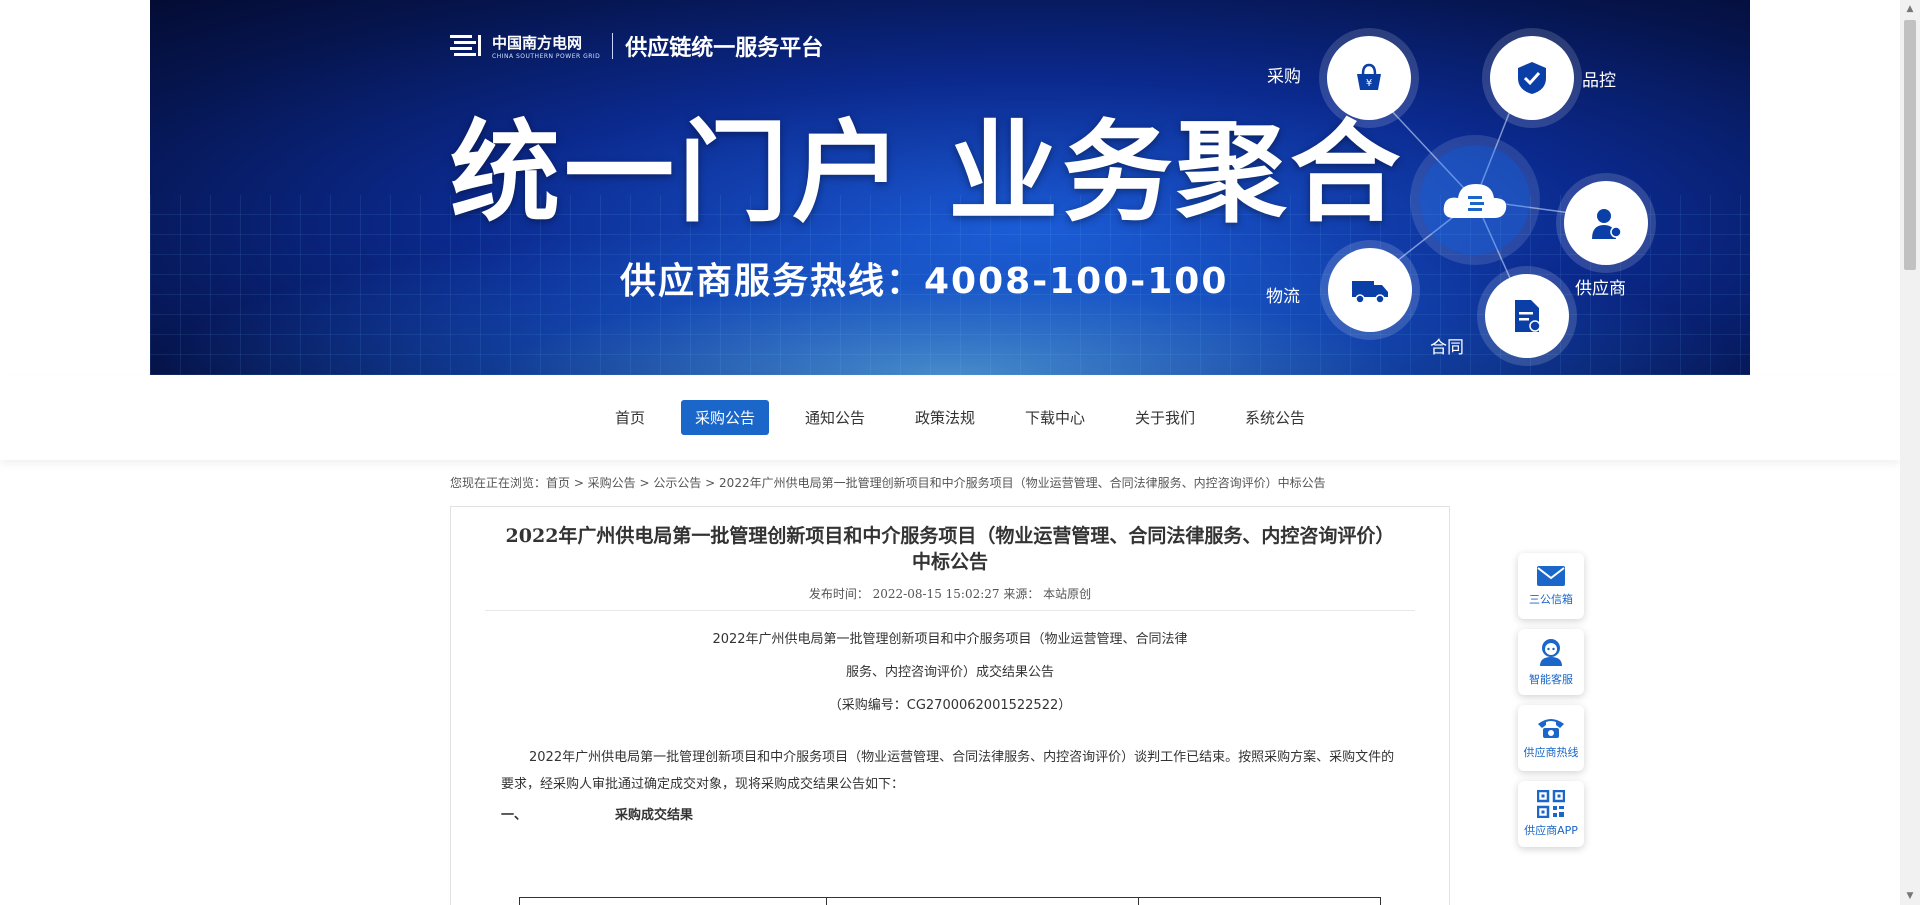 This screenshot has width=1920, height=905. Describe the element at coordinates (1551, 830) in the screenshot. I see `side-button-label: 供应商APP` at that location.